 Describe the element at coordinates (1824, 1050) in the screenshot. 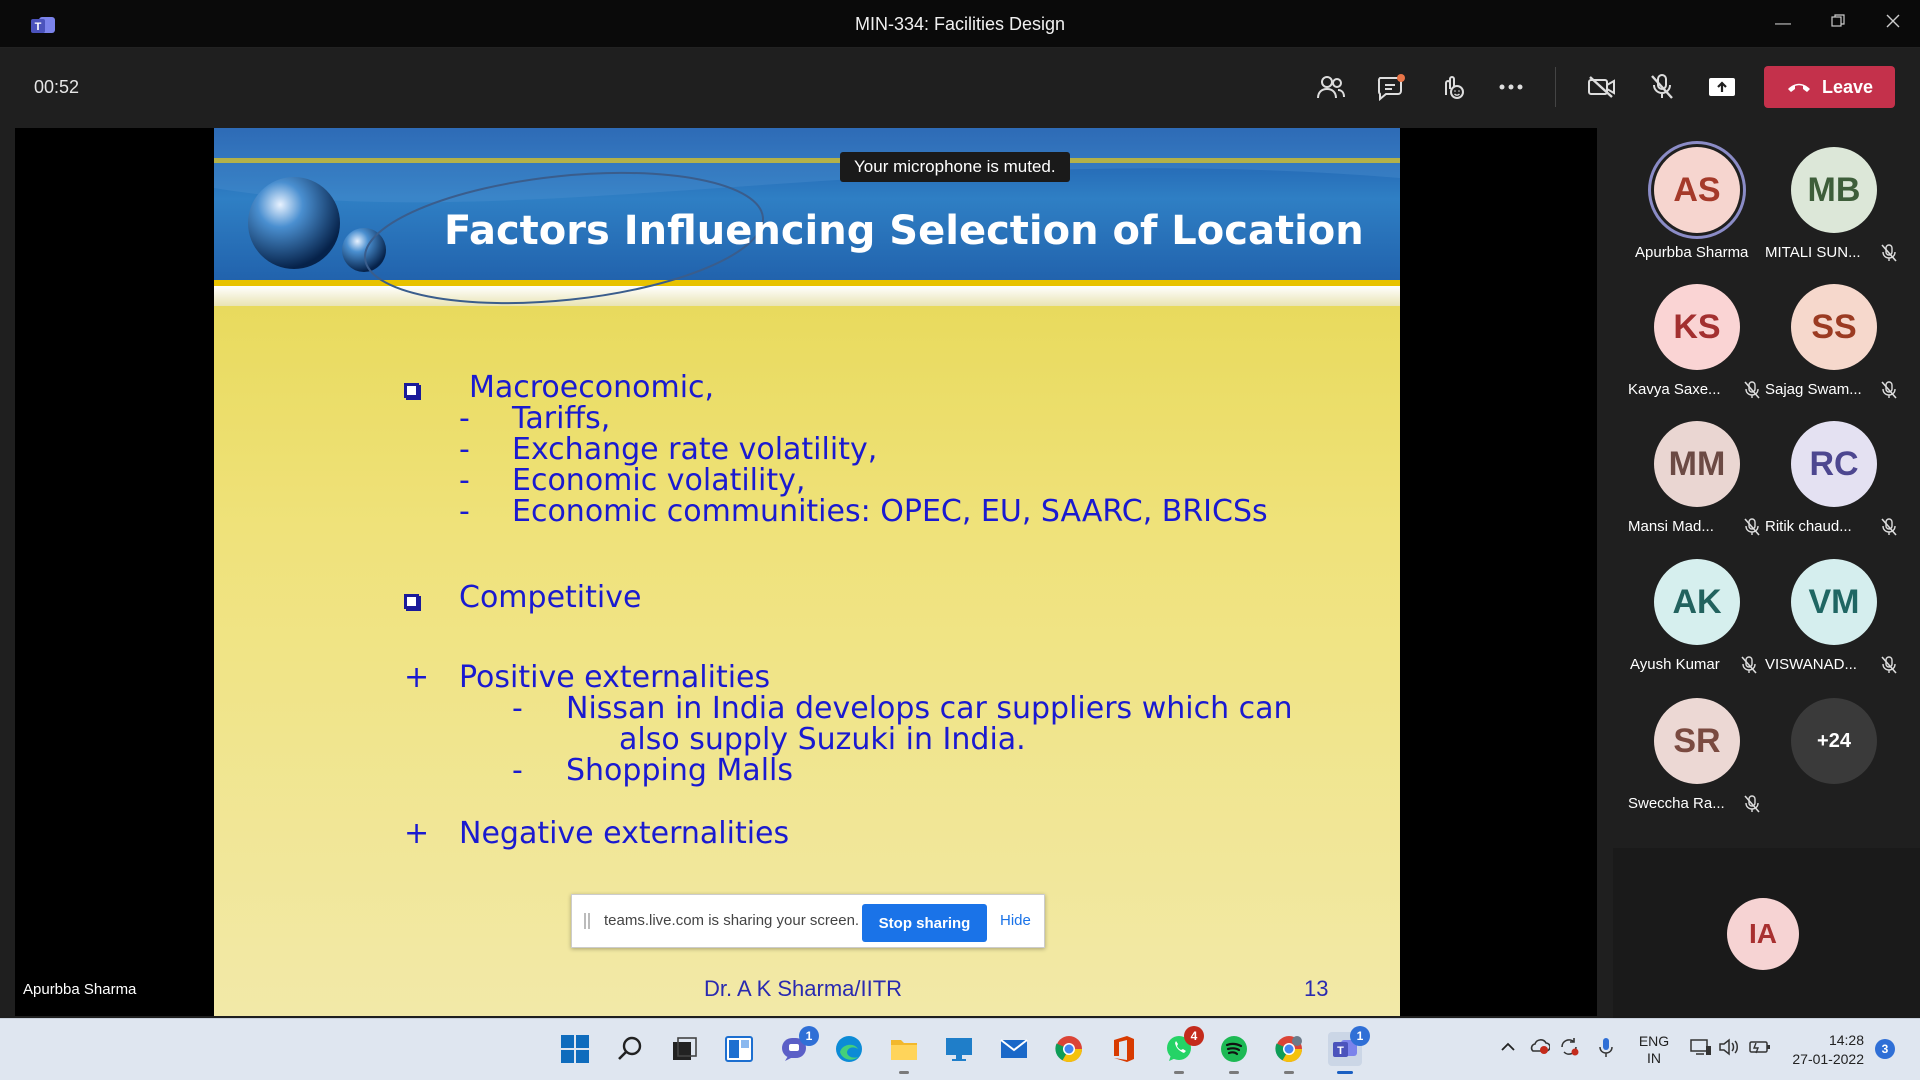

I see `clock: 14:28 27-01-2022` at that location.